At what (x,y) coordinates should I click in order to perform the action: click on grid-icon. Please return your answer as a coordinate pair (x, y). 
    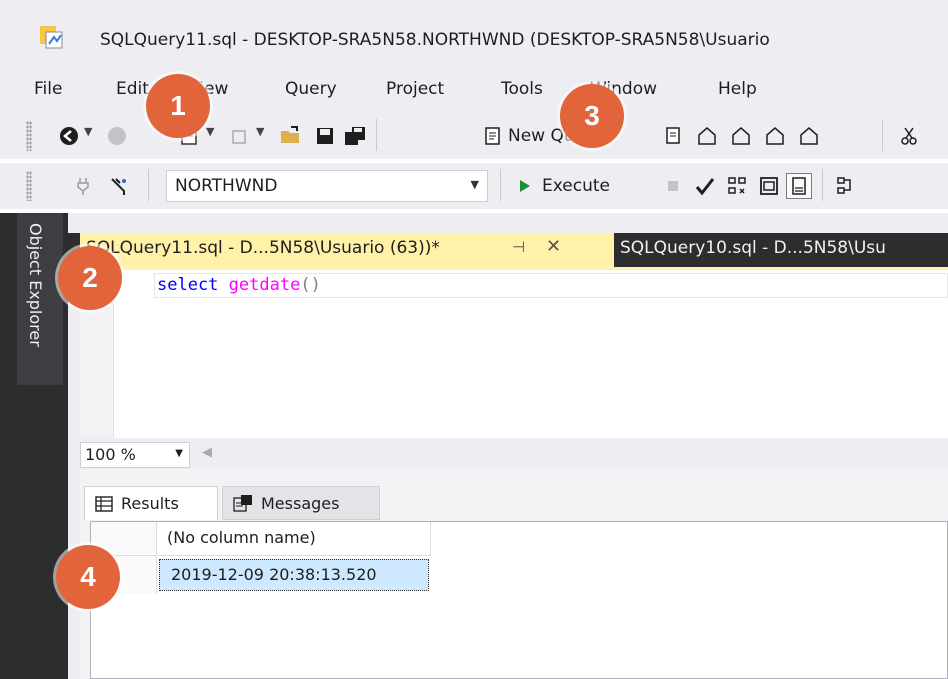
    Looking at the image, I should click on (104, 503).